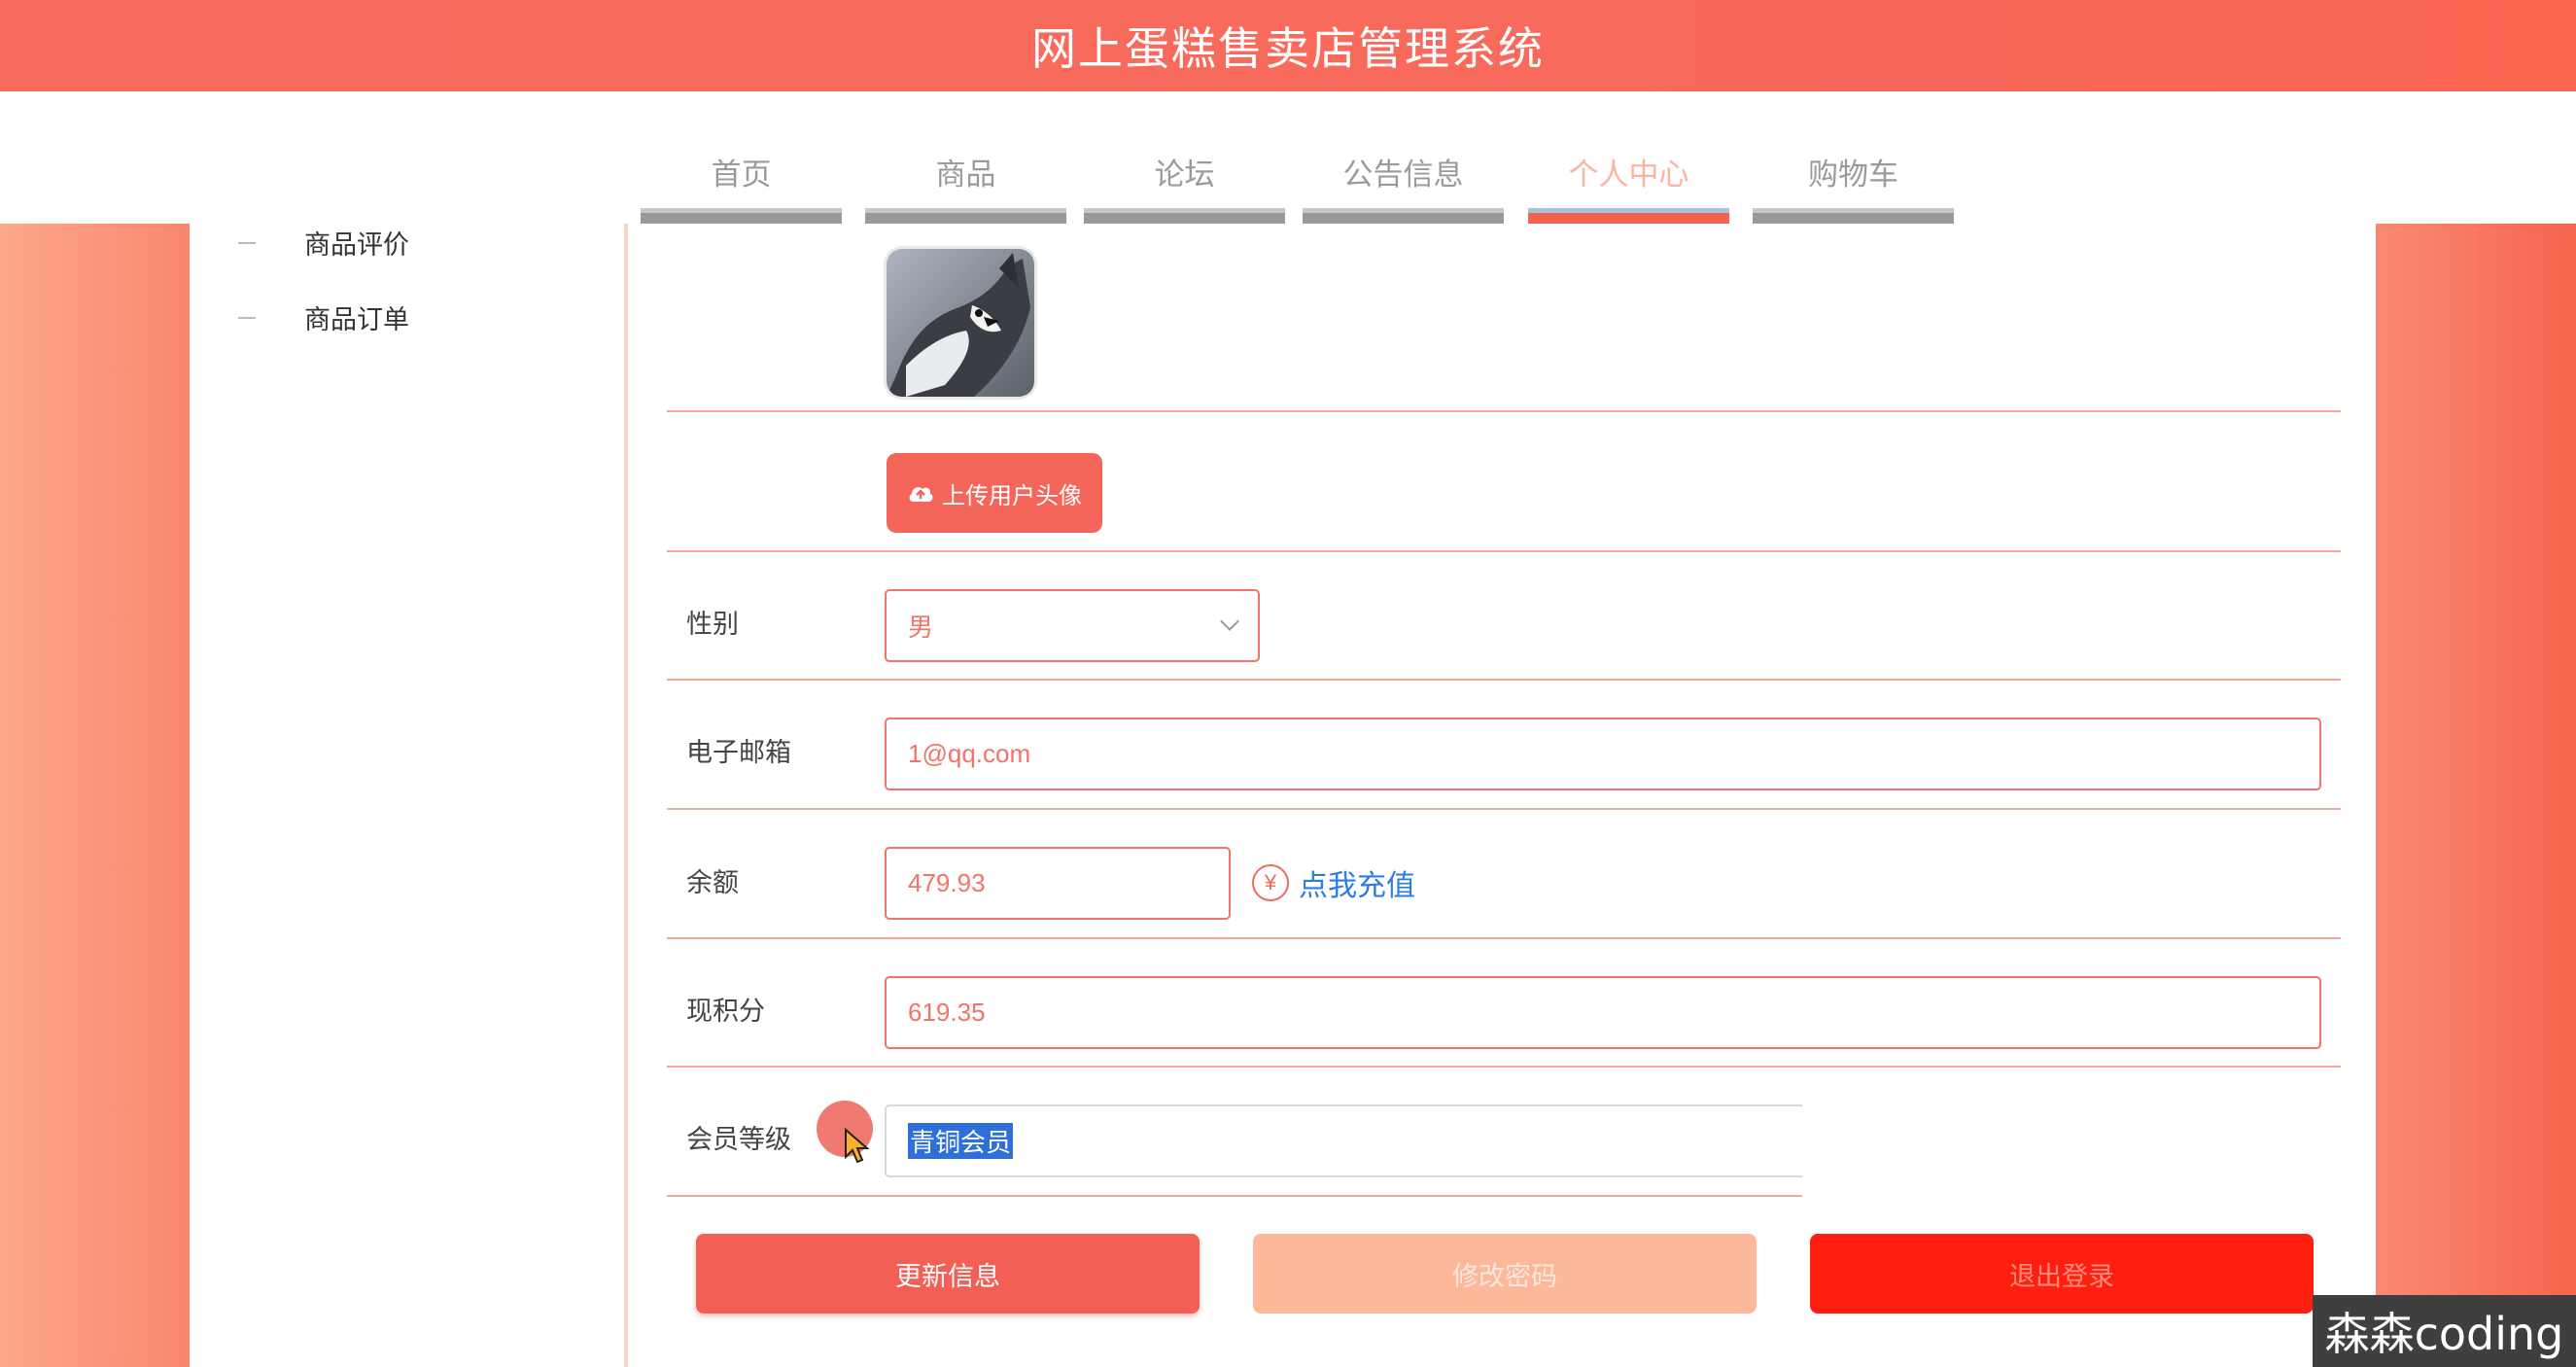 The width and height of the screenshot is (2576, 1367). What do you see at coordinates (857, 1146) in the screenshot?
I see `mouse-cursor-icon` at bounding box center [857, 1146].